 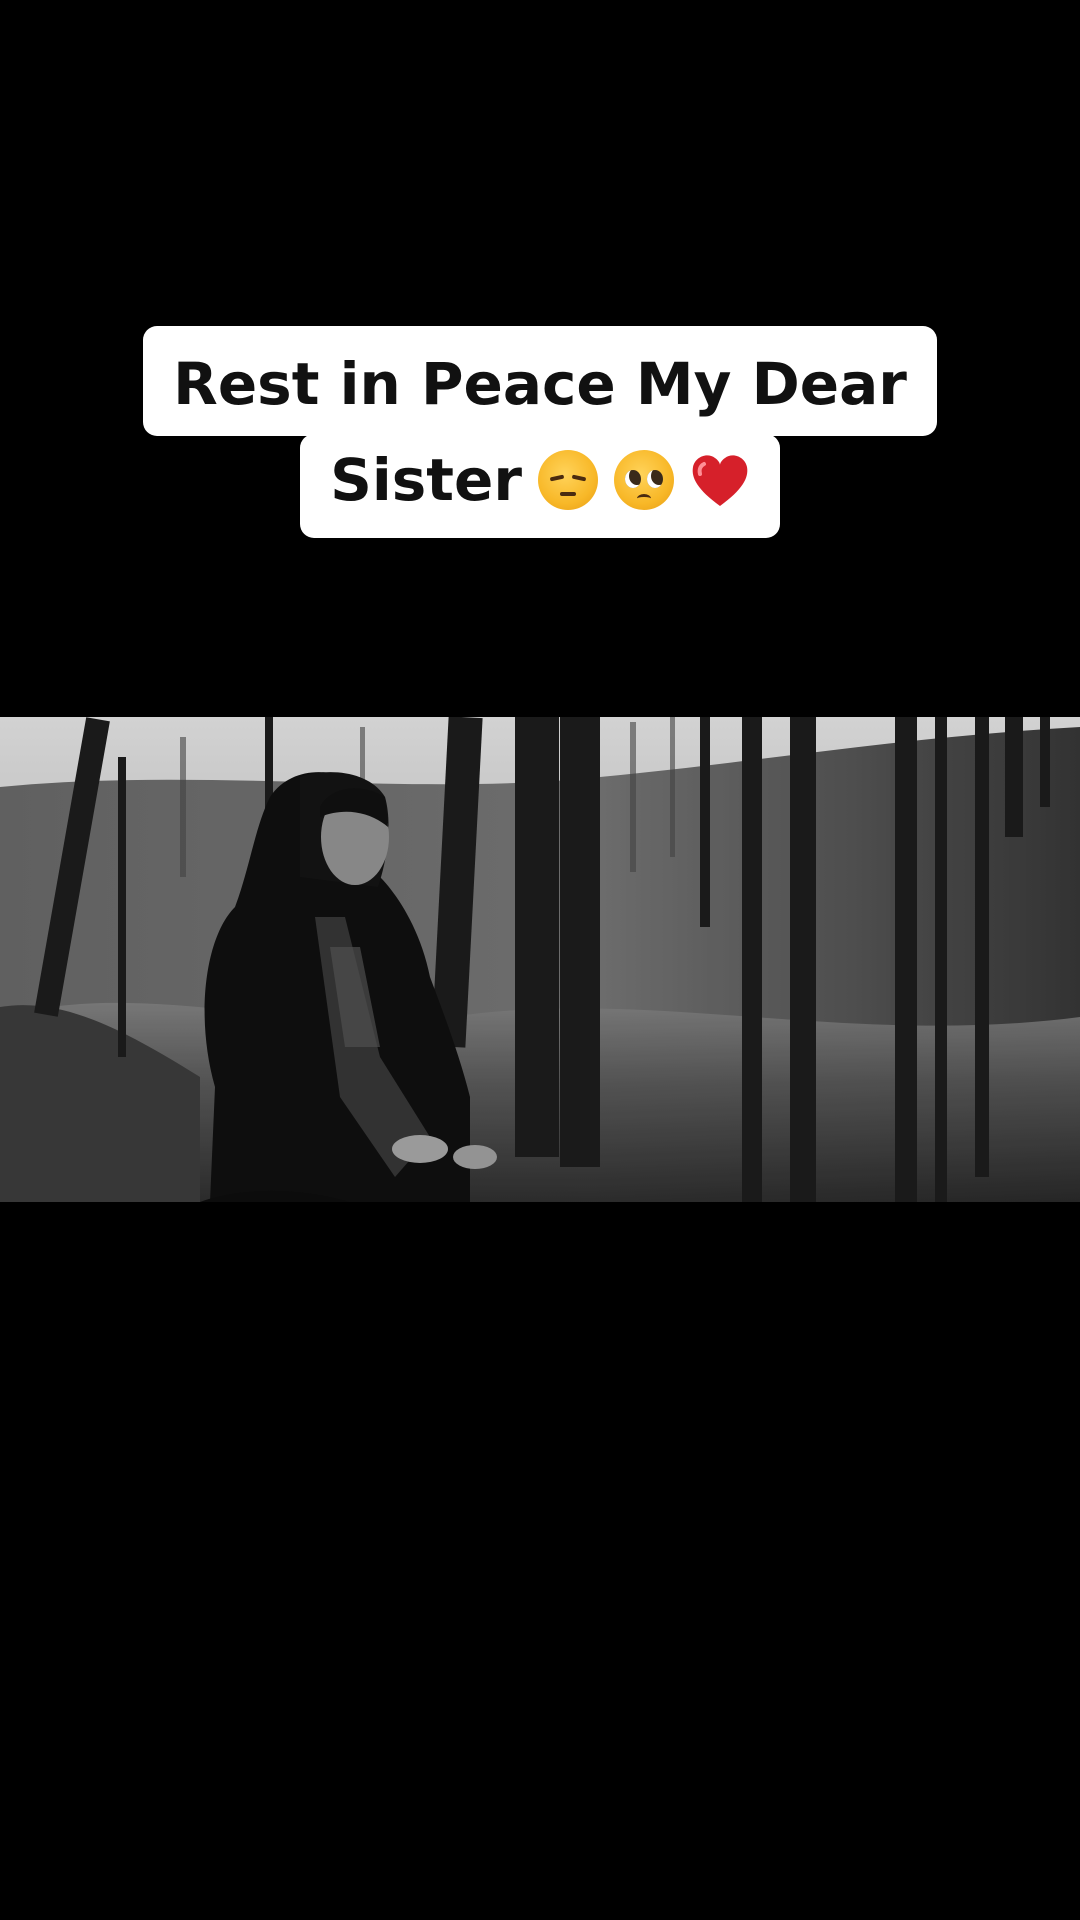 What do you see at coordinates (720, 480) in the screenshot?
I see `red-heart-icon` at bounding box center [720, 480].